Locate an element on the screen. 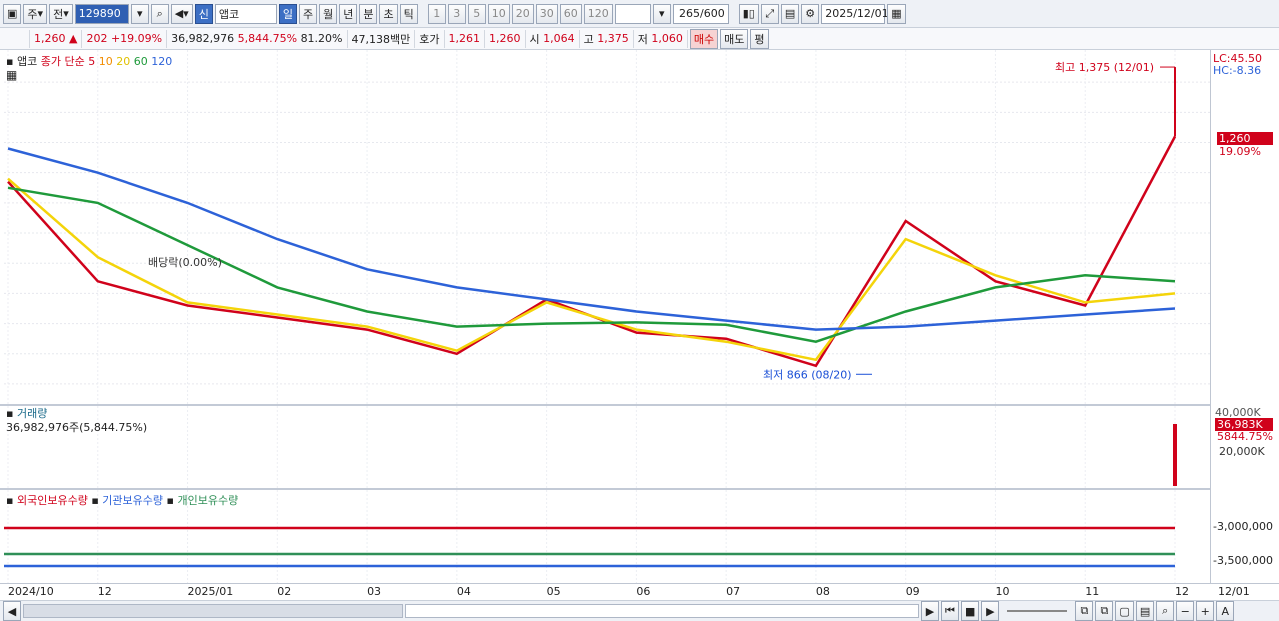  period-main-button: 주 ▾ is located at coordinates (35, 13).